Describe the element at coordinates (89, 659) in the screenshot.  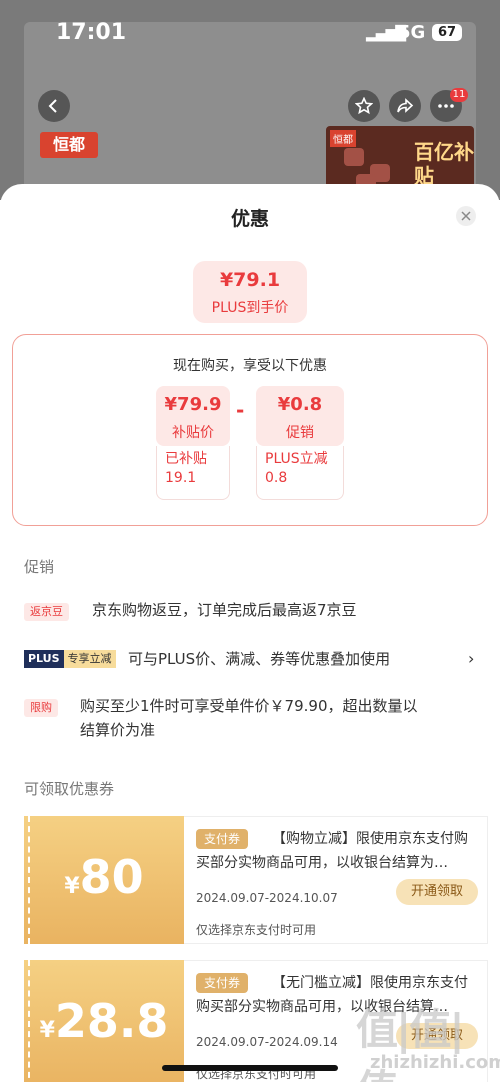
I see `plus-tag-sub: 专享立减` at that location.